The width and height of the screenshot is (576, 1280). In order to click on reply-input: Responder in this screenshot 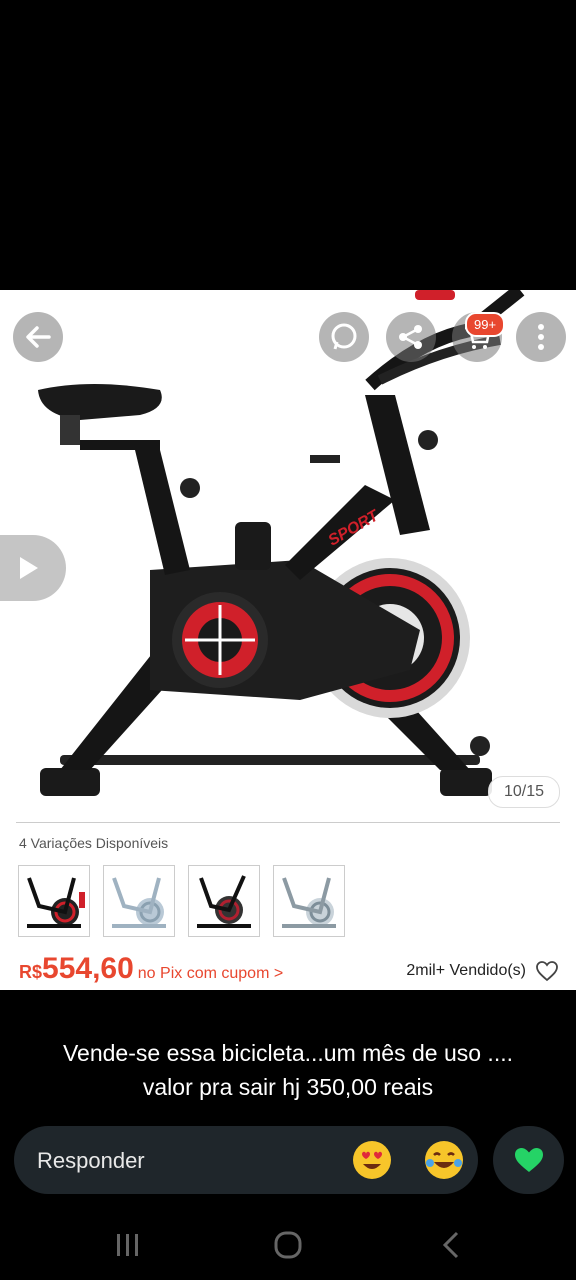, I will do `click(246, 1160)`.